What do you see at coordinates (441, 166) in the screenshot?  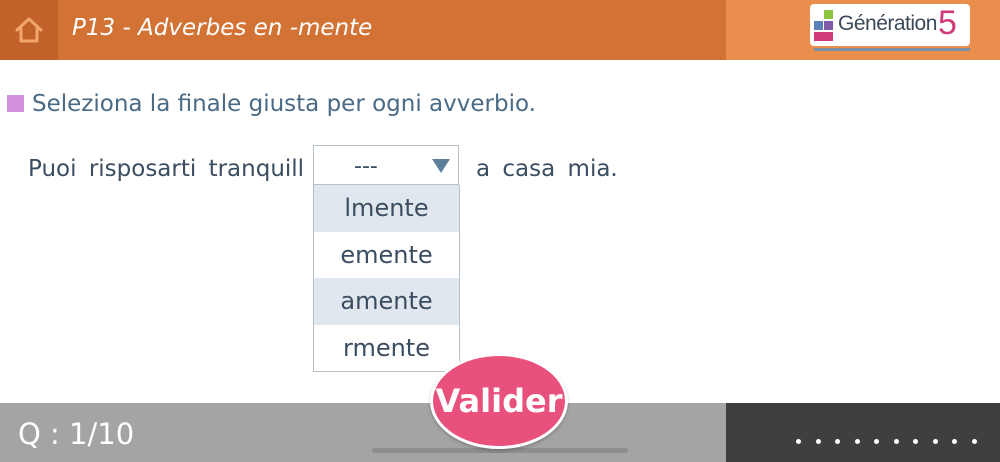 I see `chevron-down-icon` at bounding box center [441, 166].